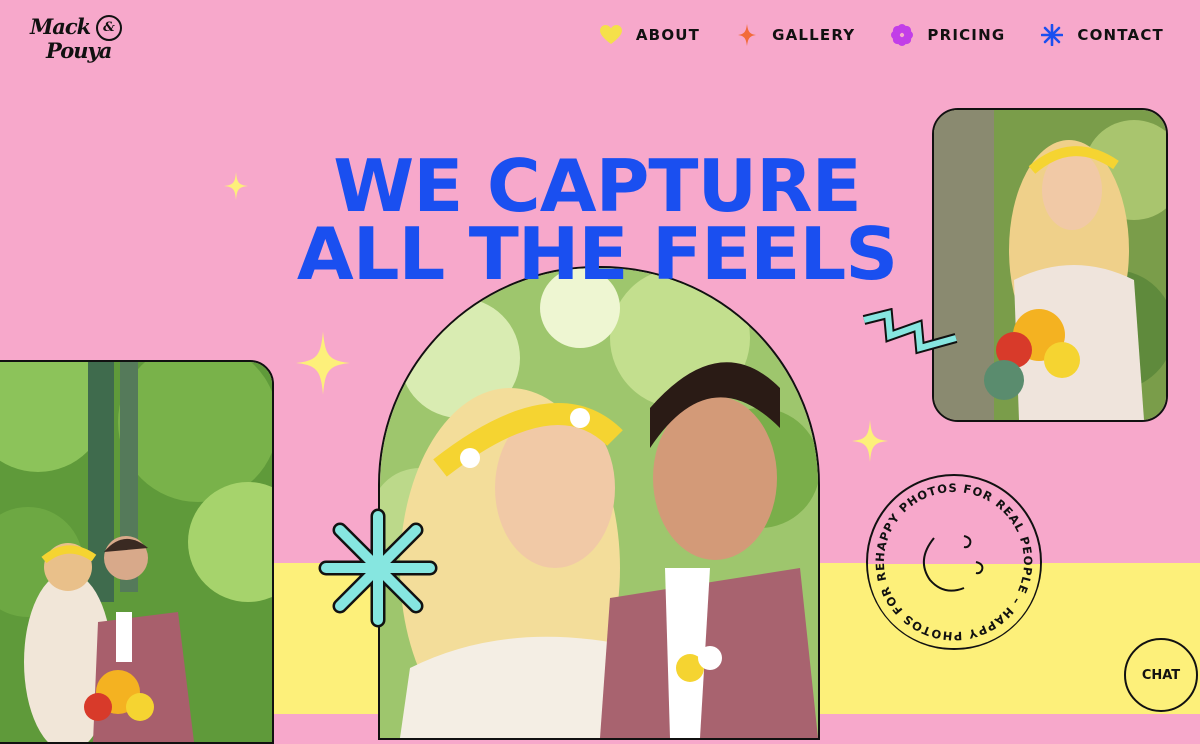 The image size is (1200, 744). What do you see at coordinates (870, 441) in the screenshot?
I see `right-sparkle-icon` at bounding box center [870, 441].